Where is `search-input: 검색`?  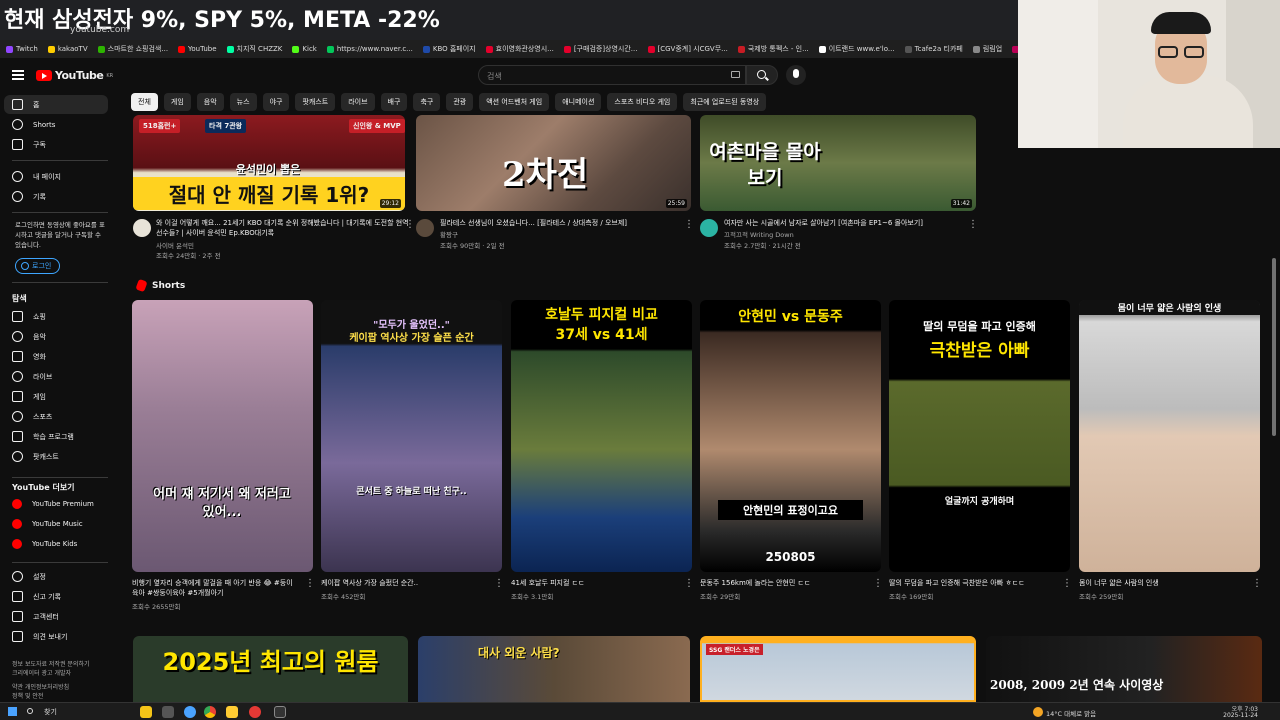
search-input: 검색 is located at coordinates (612, 75).